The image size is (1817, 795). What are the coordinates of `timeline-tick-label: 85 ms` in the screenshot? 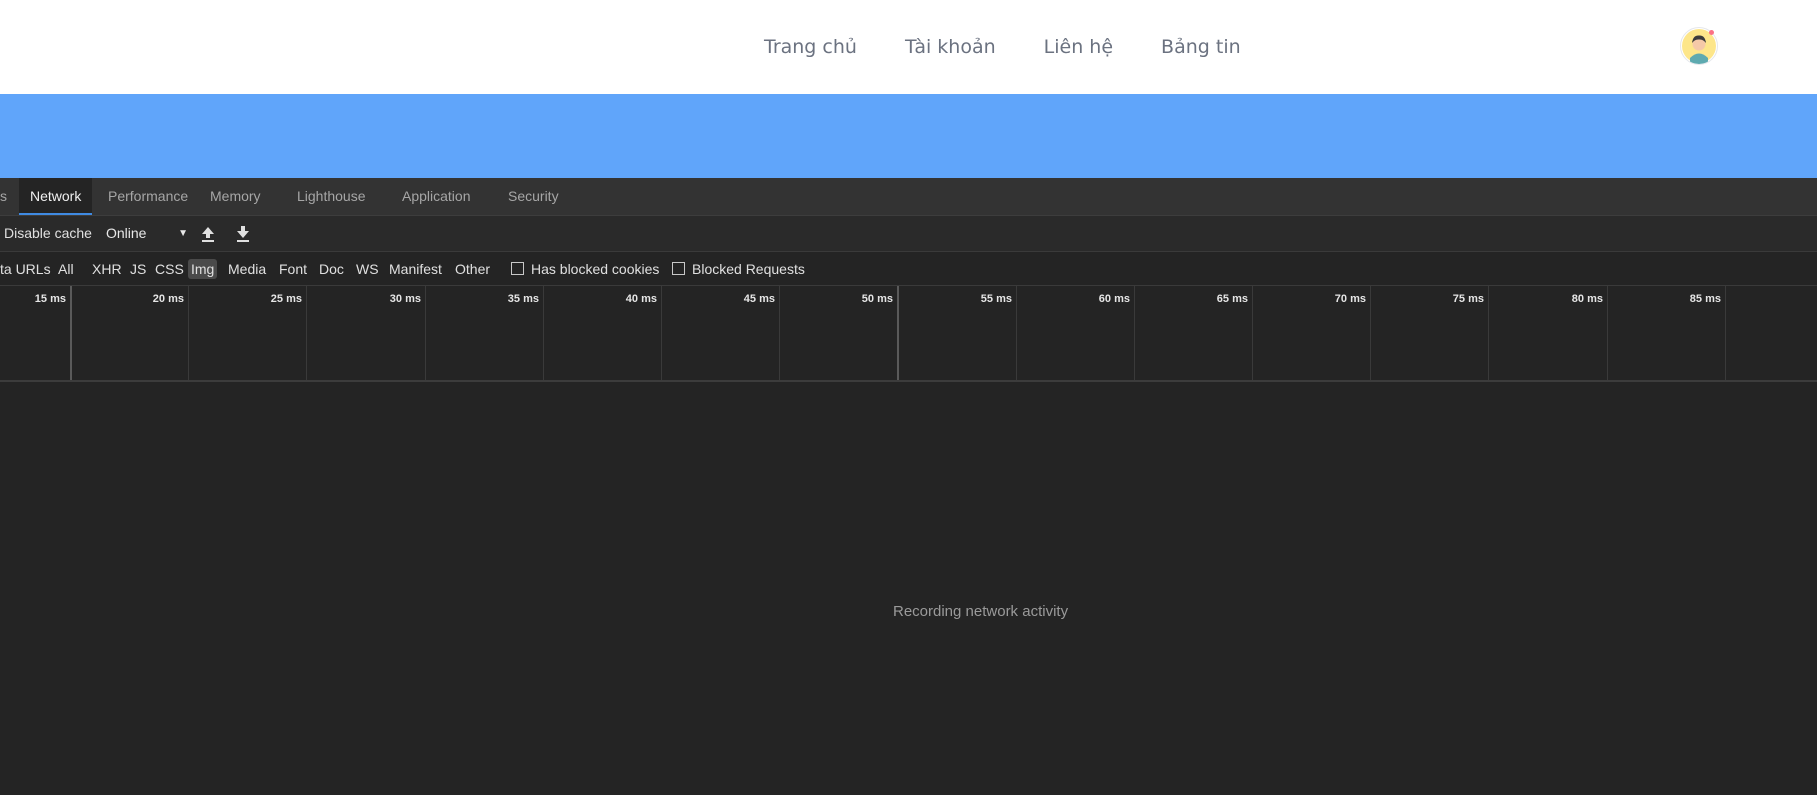 It's located at (1705, 299).